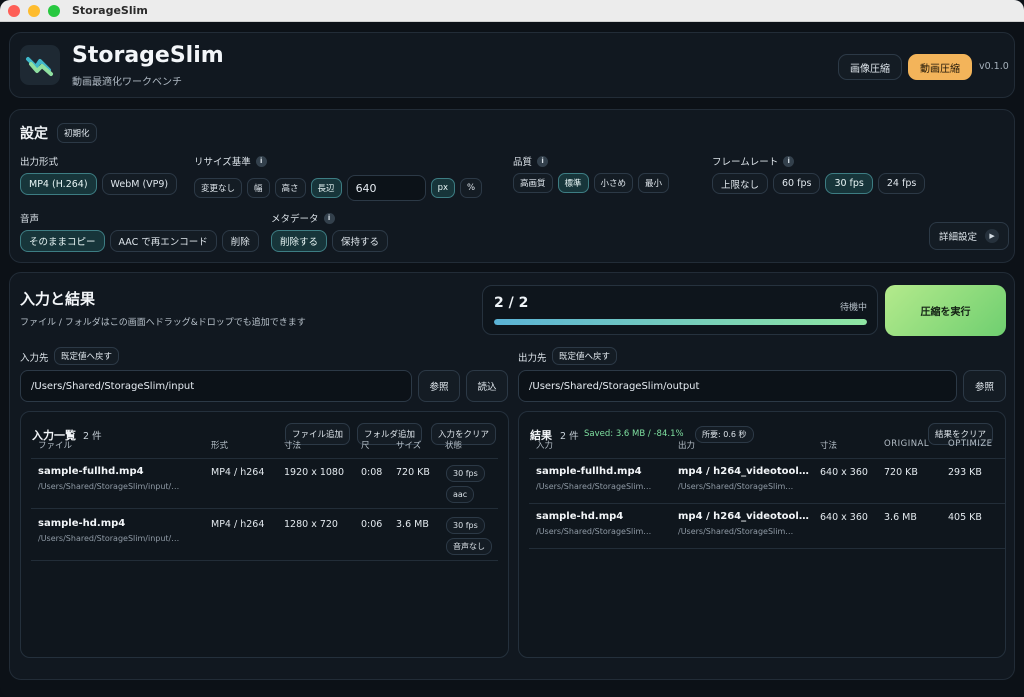 The width and height of the screenshot is (1024, 697). Describe the element at coordinates (54, 10) in the screenshot. I see `zoom-window-button` at that location.